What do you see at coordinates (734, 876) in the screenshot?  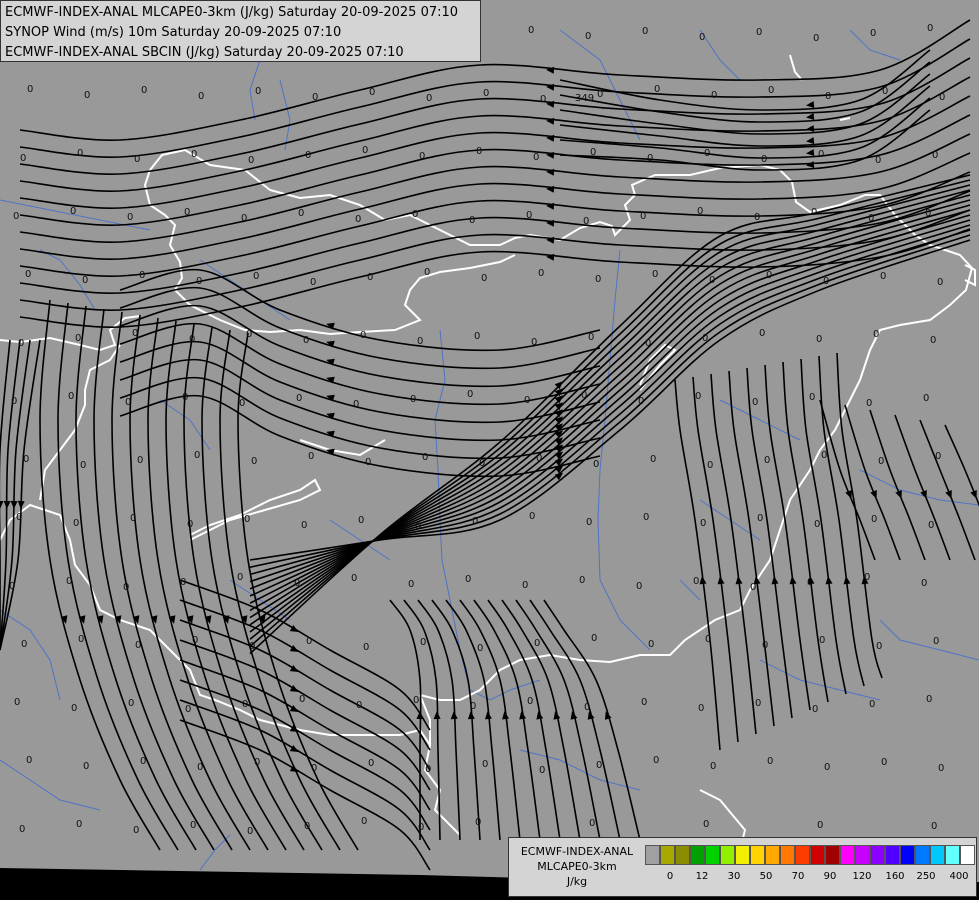 I see `legend-tick-label: 30` at bounding box center [734, 876].